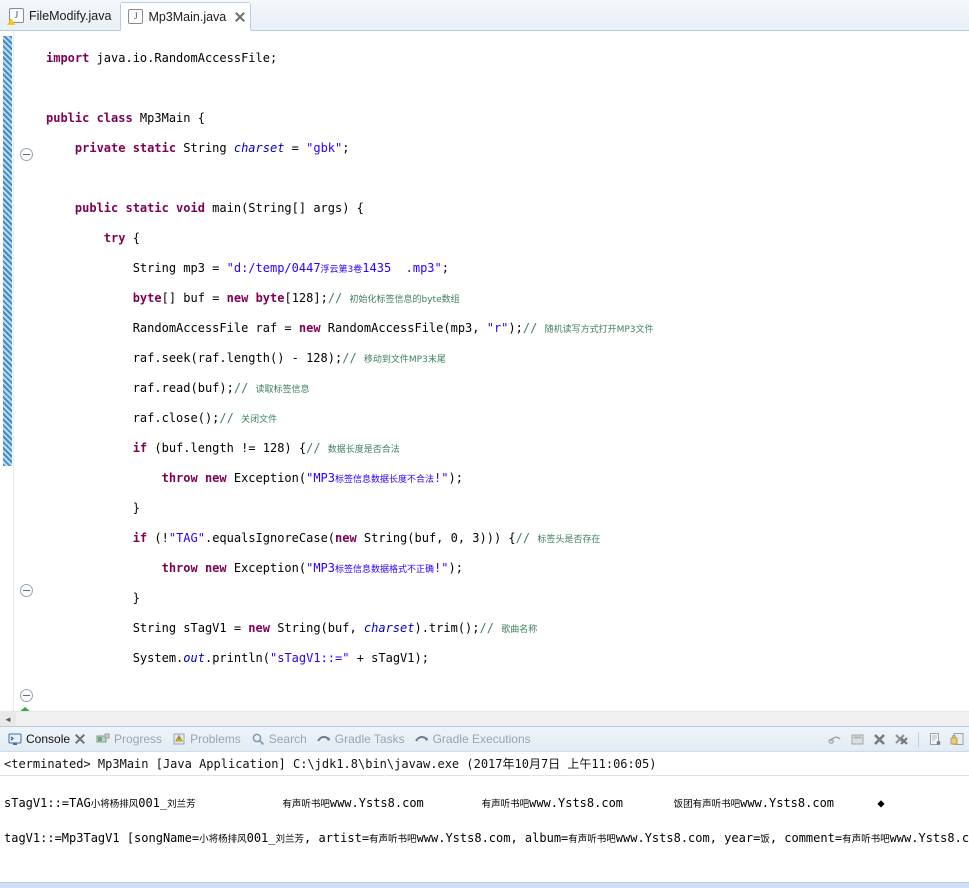  Describe the element at coordinates (125, 118) in the screenshot. I see `code-line: public class Mp3Main {` at that location.